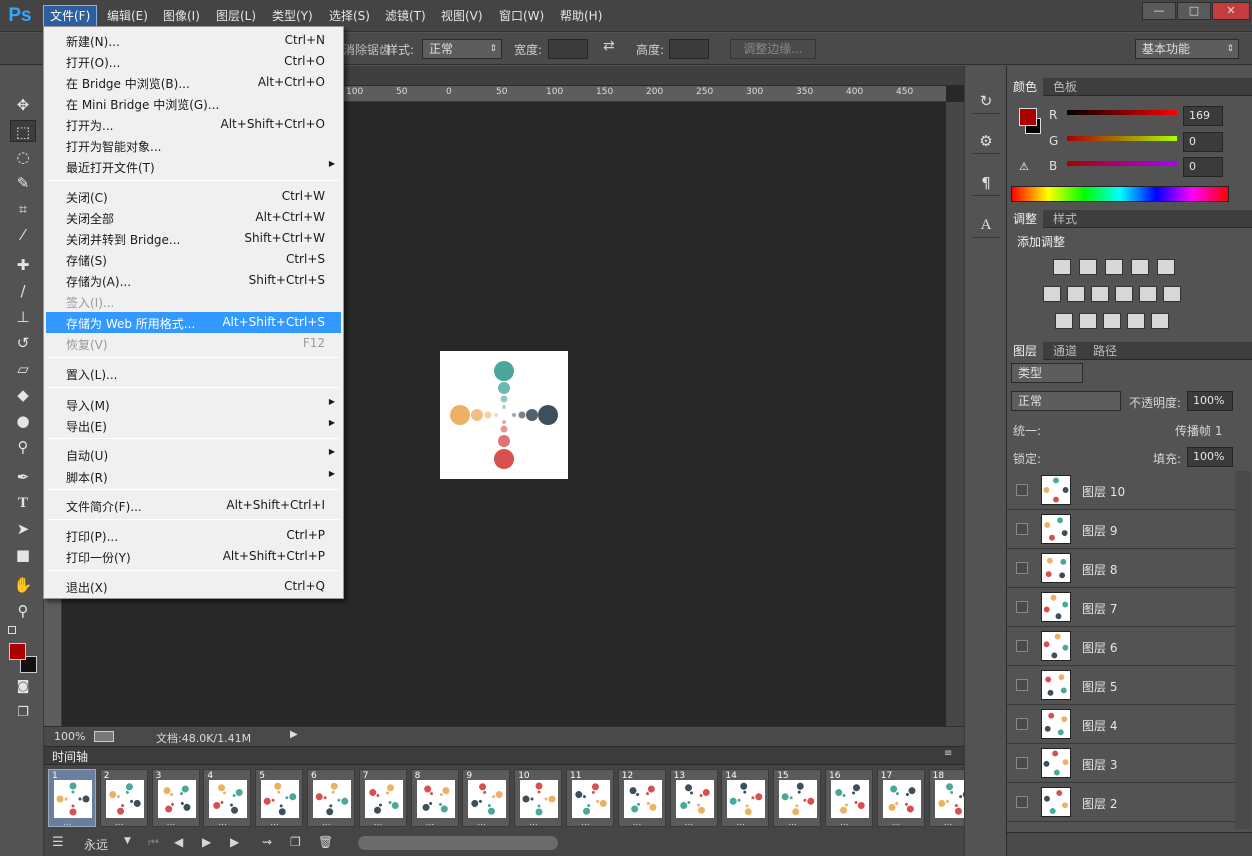 This screenshot has width=1252, height=856. Describe the element at coordinates (193, 238) in the screenshot. I see `file-menu-item: 关闭并转到 Bridge... Shift+Ctrl+W` at that location.